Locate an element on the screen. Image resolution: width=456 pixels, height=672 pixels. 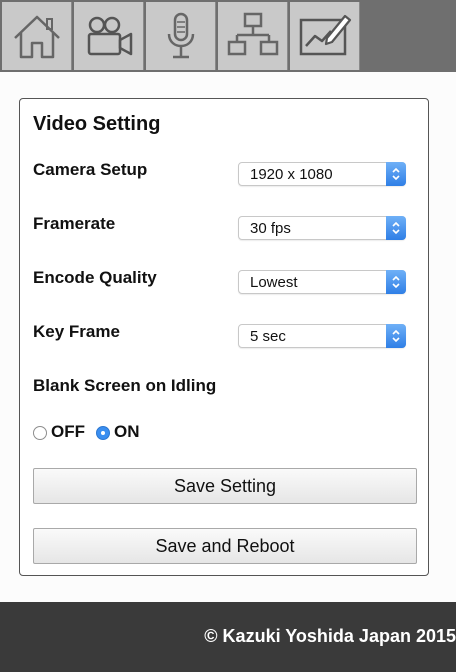
camera-setup-select: 1920 x 1080 is located at coordinates (322, 174).